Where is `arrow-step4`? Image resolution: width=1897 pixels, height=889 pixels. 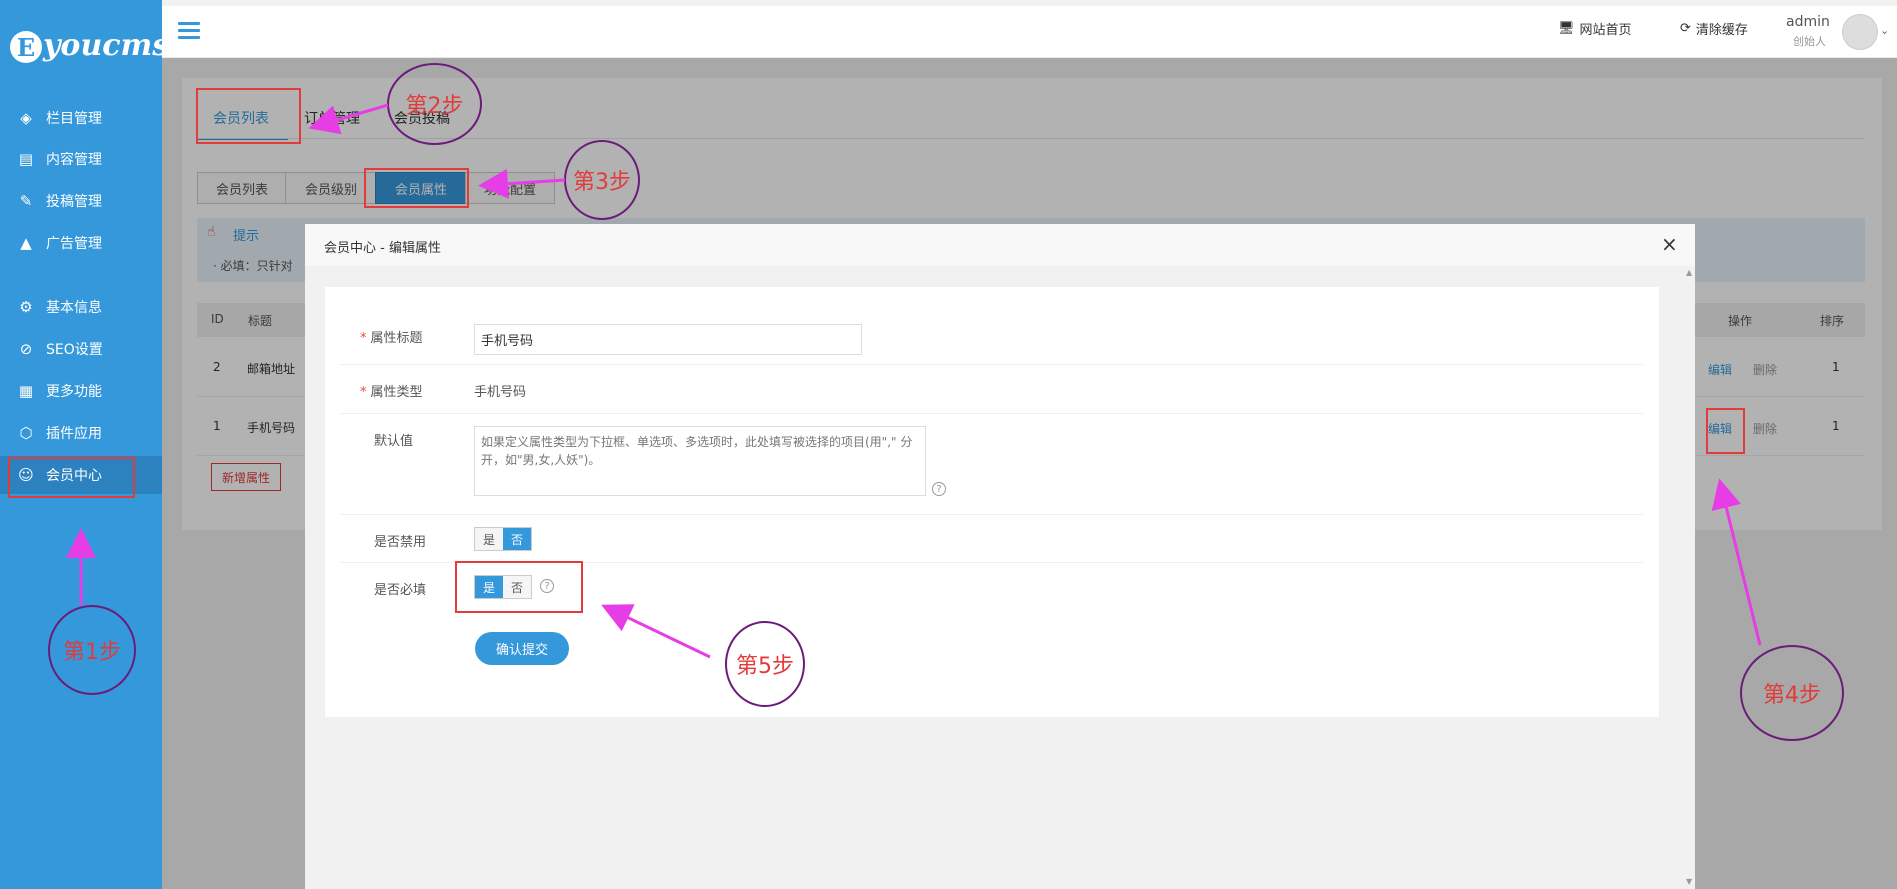 arrow-step4 is located at coordinates (1736, 562).